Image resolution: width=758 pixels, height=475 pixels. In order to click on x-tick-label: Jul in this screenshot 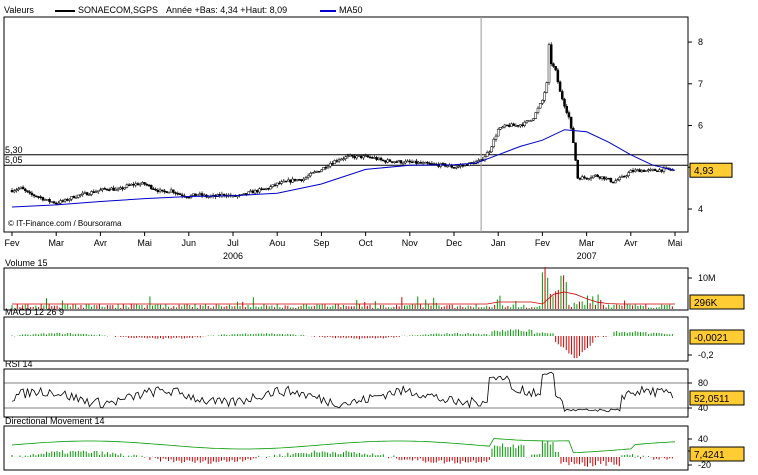, I will do `click(233, 243)`.